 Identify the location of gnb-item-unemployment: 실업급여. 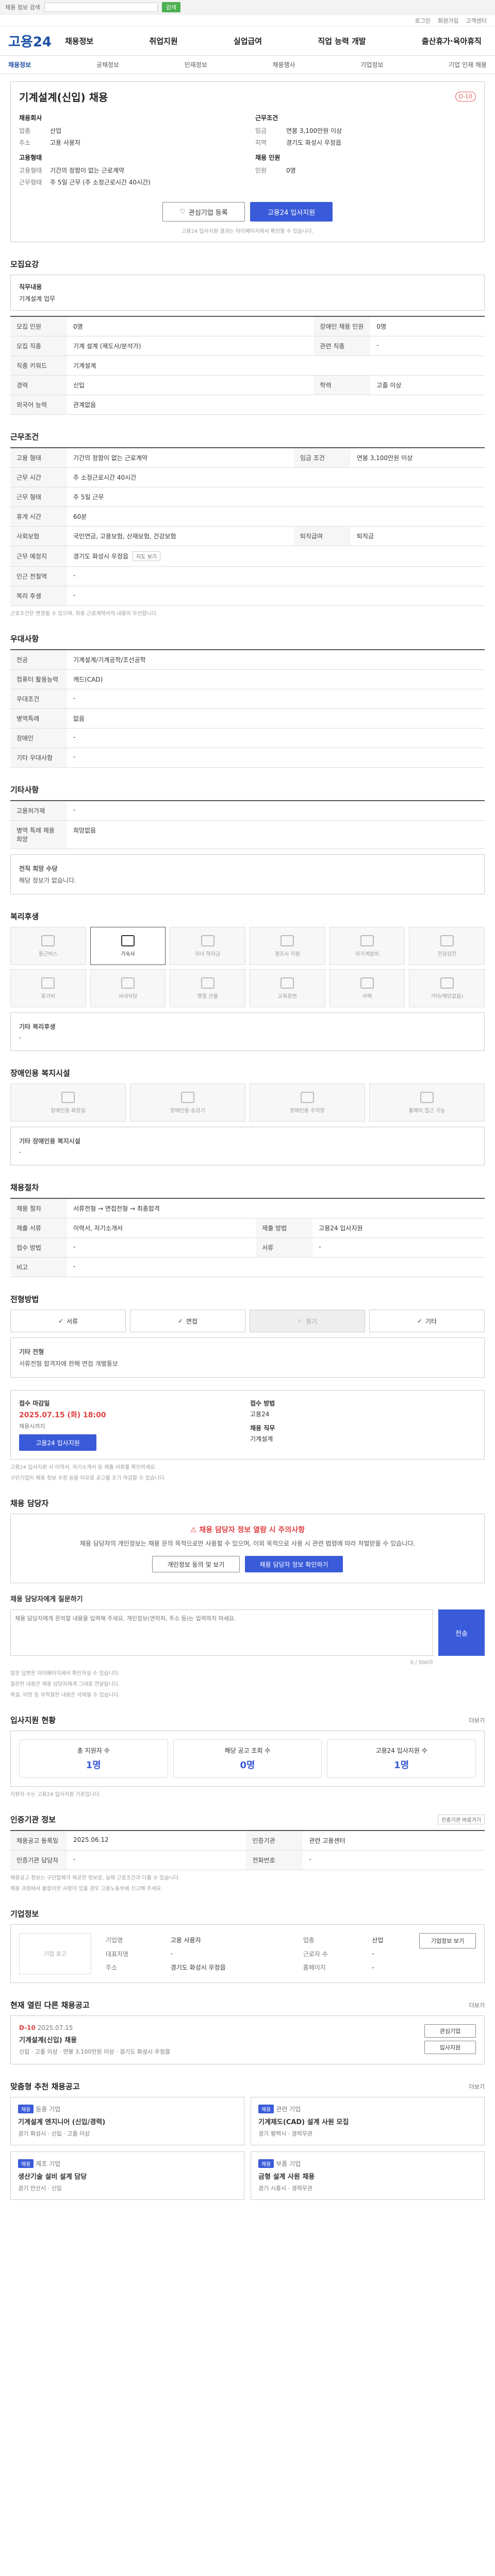
(248, 41).